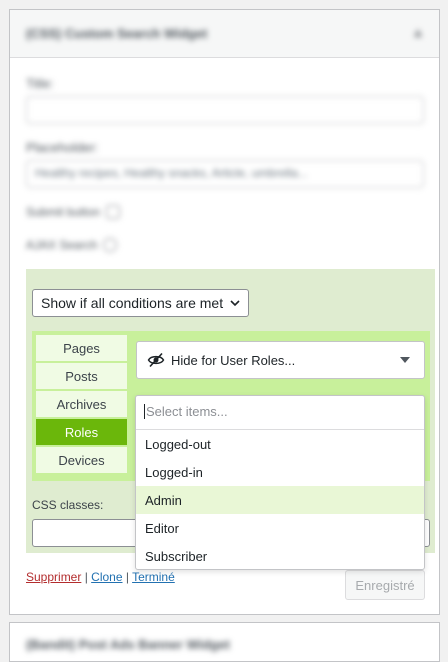  Describe the element at coordinates (156, 360) in the screenshot. I see `eye-slash-icon` at that location.